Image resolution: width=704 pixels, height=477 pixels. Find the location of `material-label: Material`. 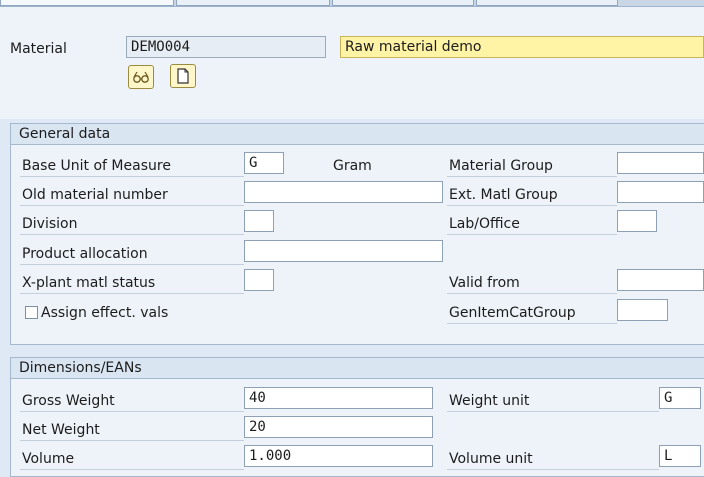

material-label: Material is located at coordinates (38, 49).